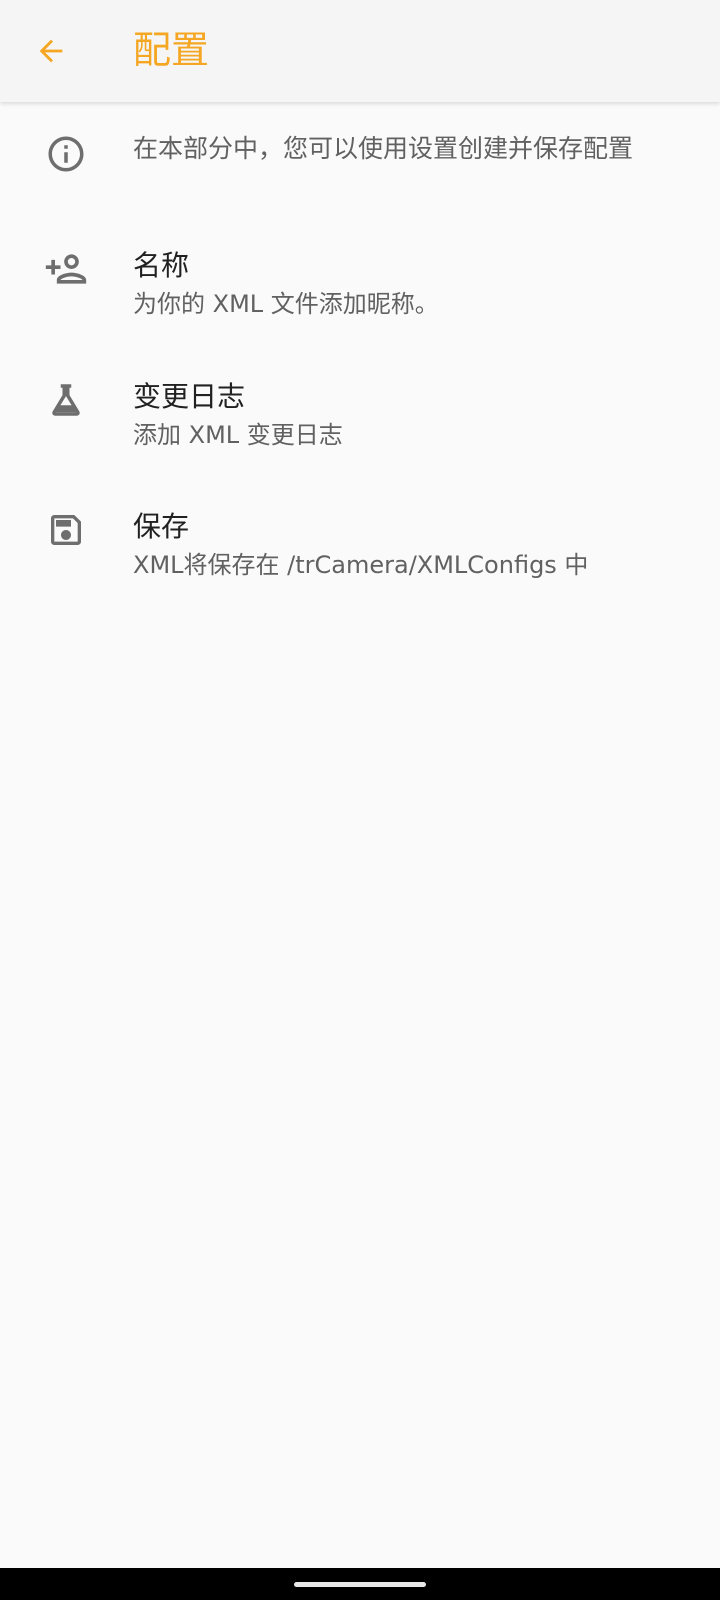 This screenshot has height=1600, width=720. I want to click on page-title: 配置, so click(171, 50).